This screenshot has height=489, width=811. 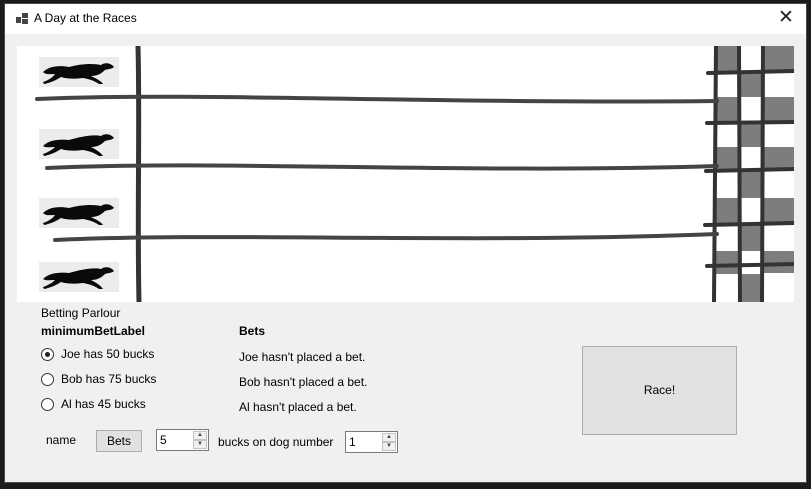 I want to click on name-label: name, so click(x=61, y=440).